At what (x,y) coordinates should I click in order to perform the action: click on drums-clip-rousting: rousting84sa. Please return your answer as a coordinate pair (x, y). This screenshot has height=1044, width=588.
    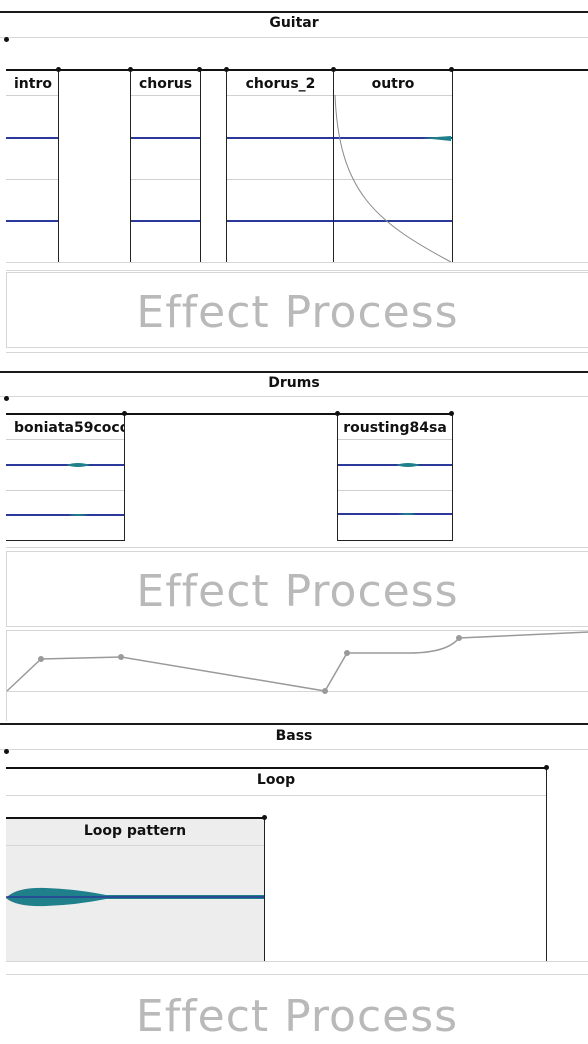
    Looking at the image, I should click on (395, 477).